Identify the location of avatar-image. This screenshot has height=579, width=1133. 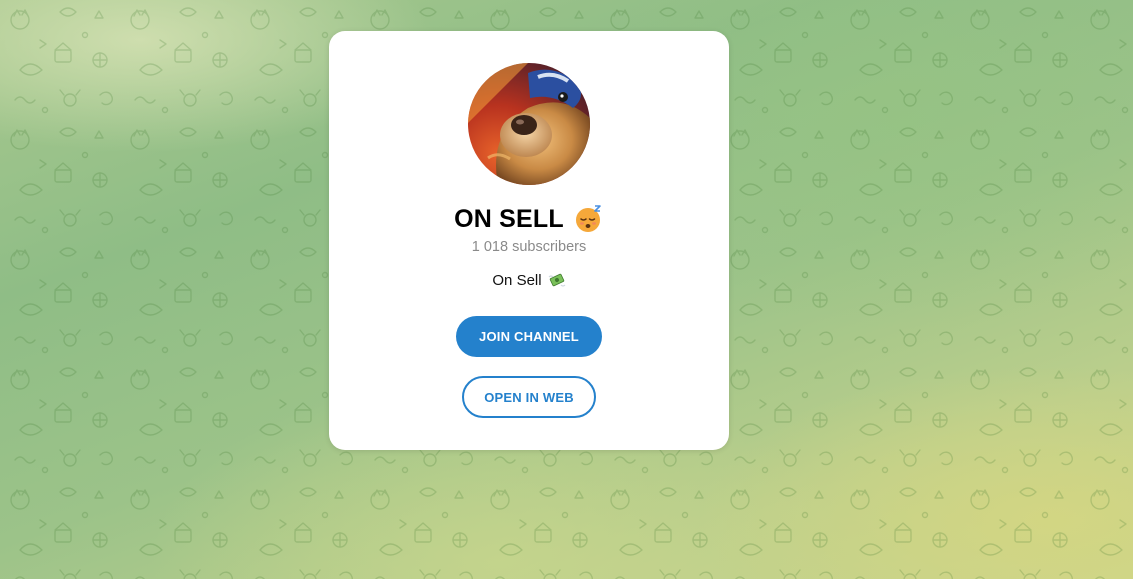
(529, 124).